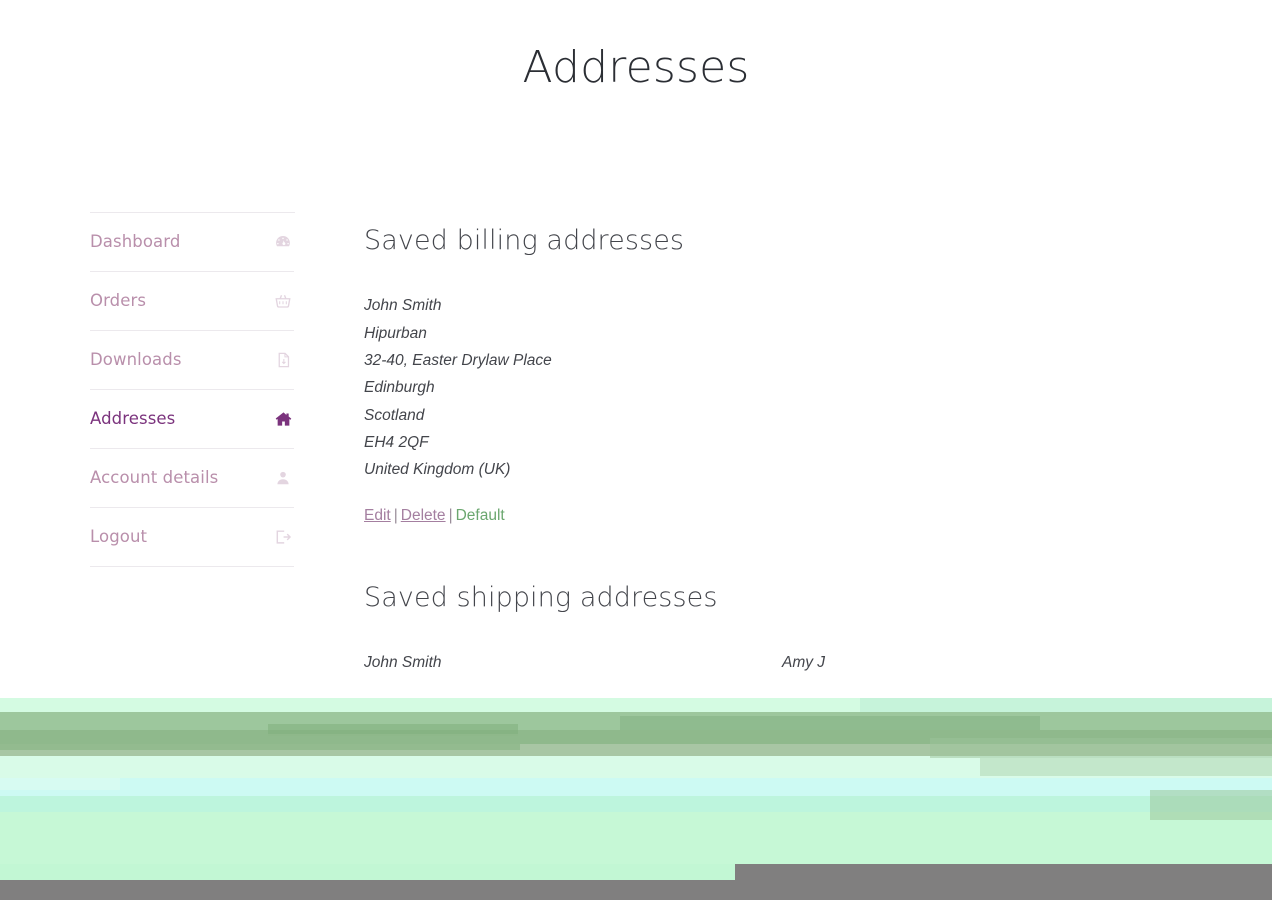 This screenshot has height=900, width=1272. I want to click on sidebar-item-account-details-label: Account details, so click(154, 478).